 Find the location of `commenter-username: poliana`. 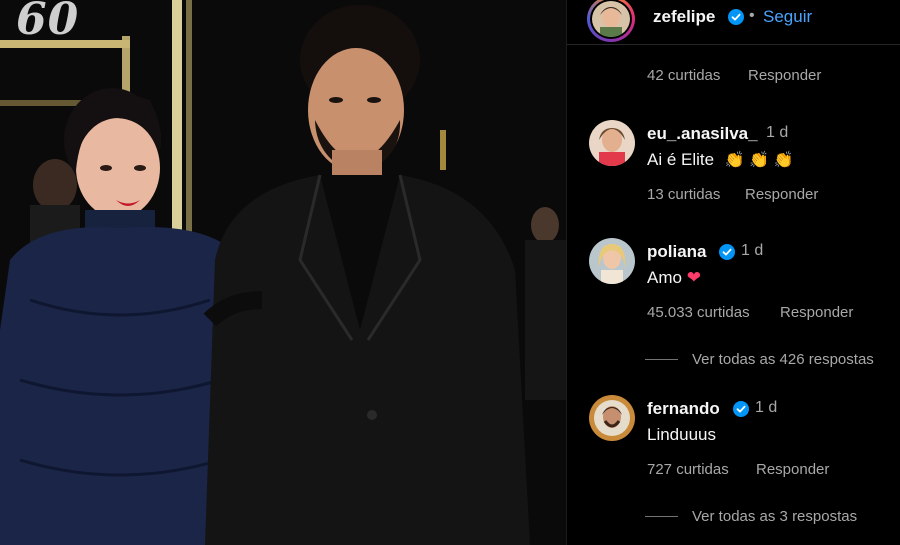

commenter-username: poliana is located at coordinates (677, 252).